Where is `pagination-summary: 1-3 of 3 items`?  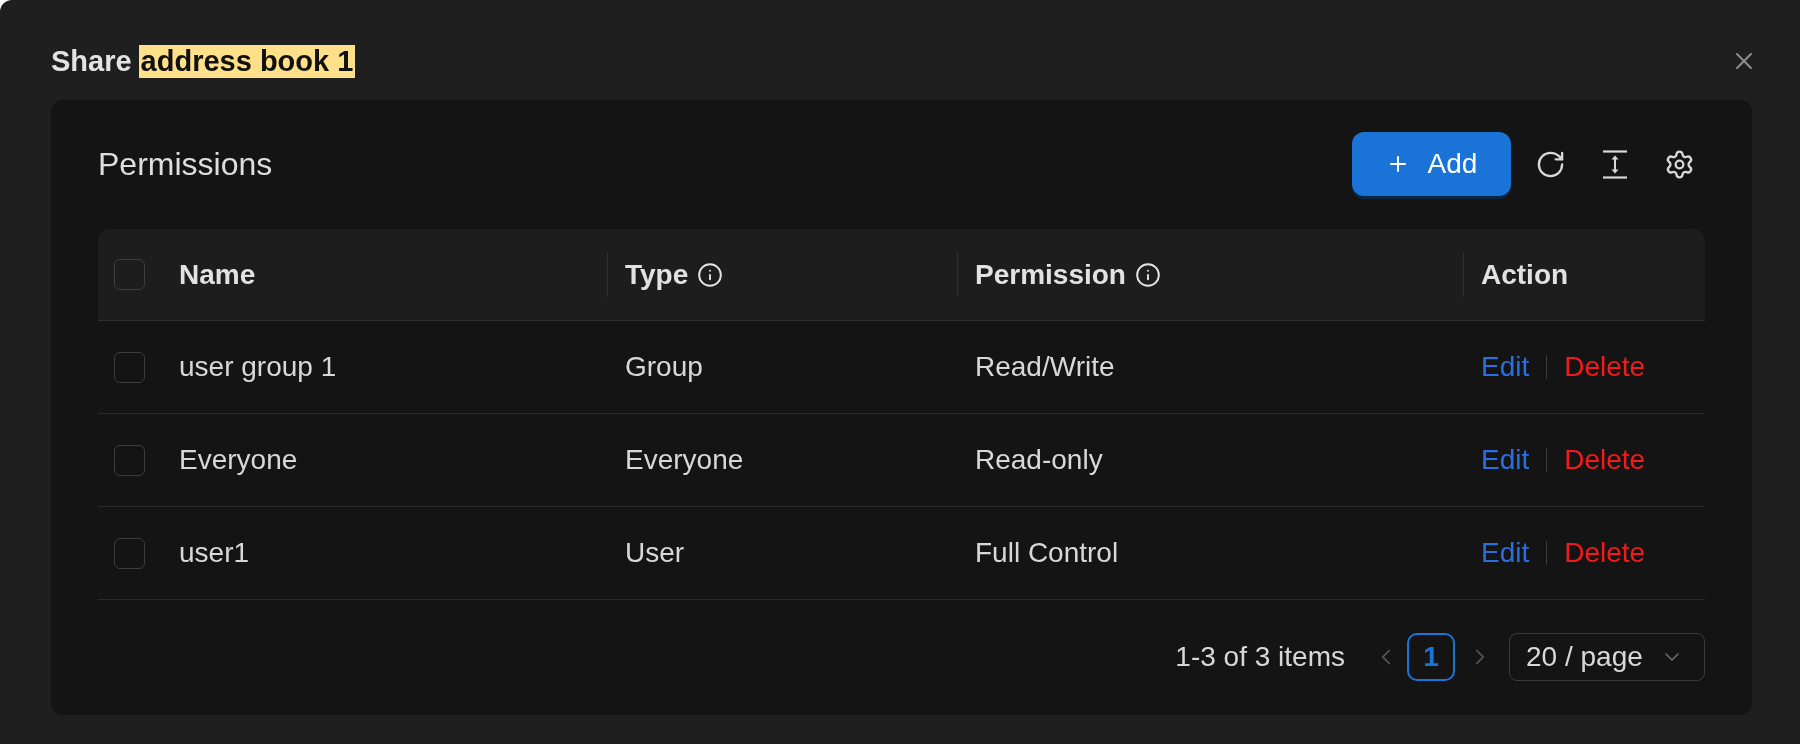
pagination-summary: 1-3 of 3 items is located at coordinates (1260, 657).